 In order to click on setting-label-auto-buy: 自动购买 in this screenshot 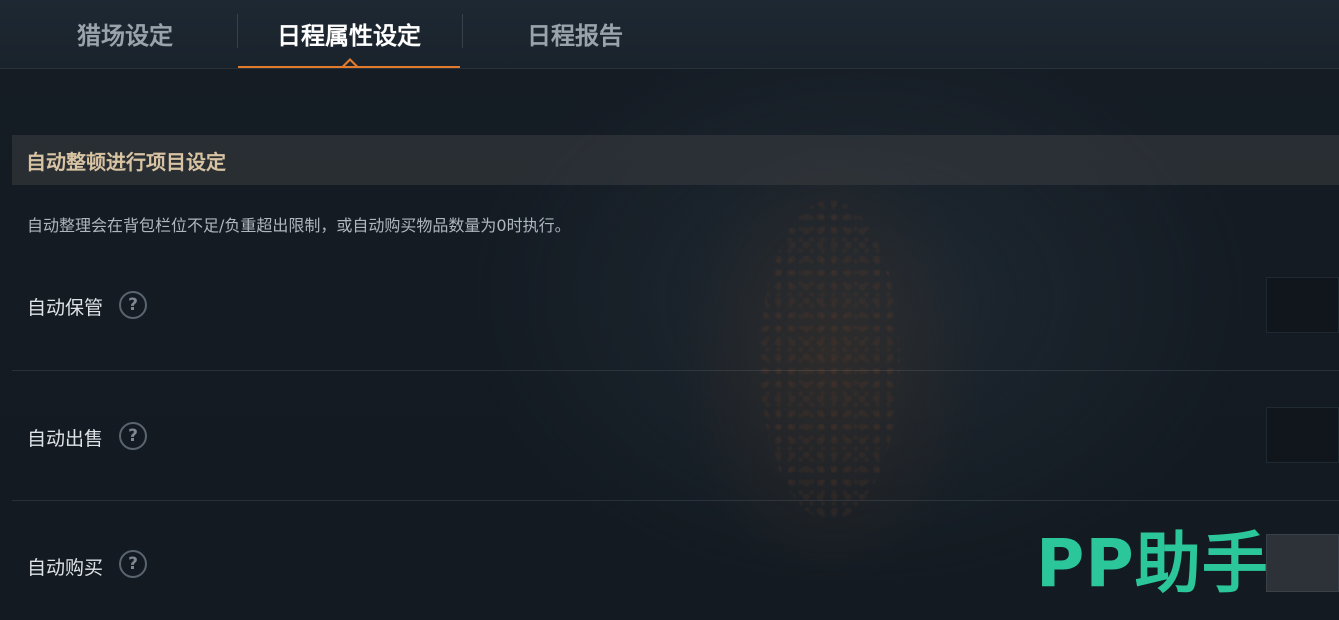, I will do `click(65, 568)`.